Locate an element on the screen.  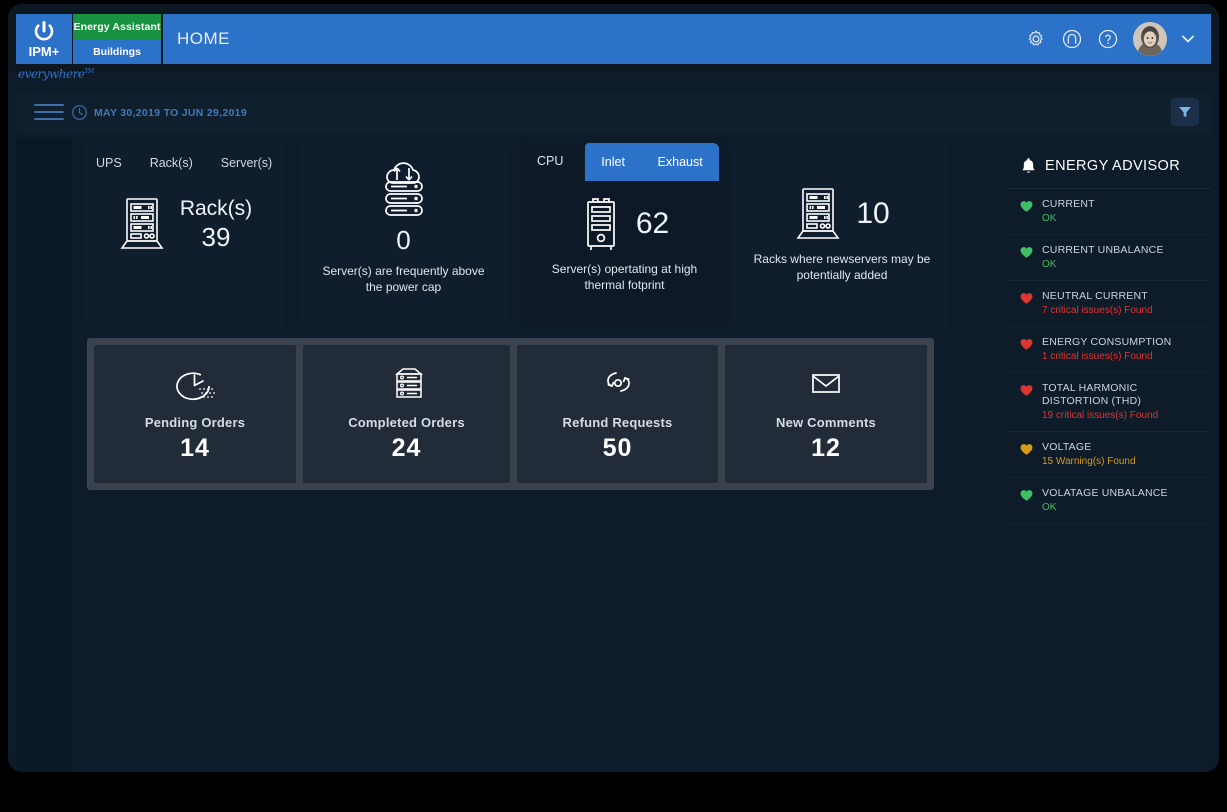
pending-orders-inner: Pending Orders 14 is located at coordinates (195, 414).